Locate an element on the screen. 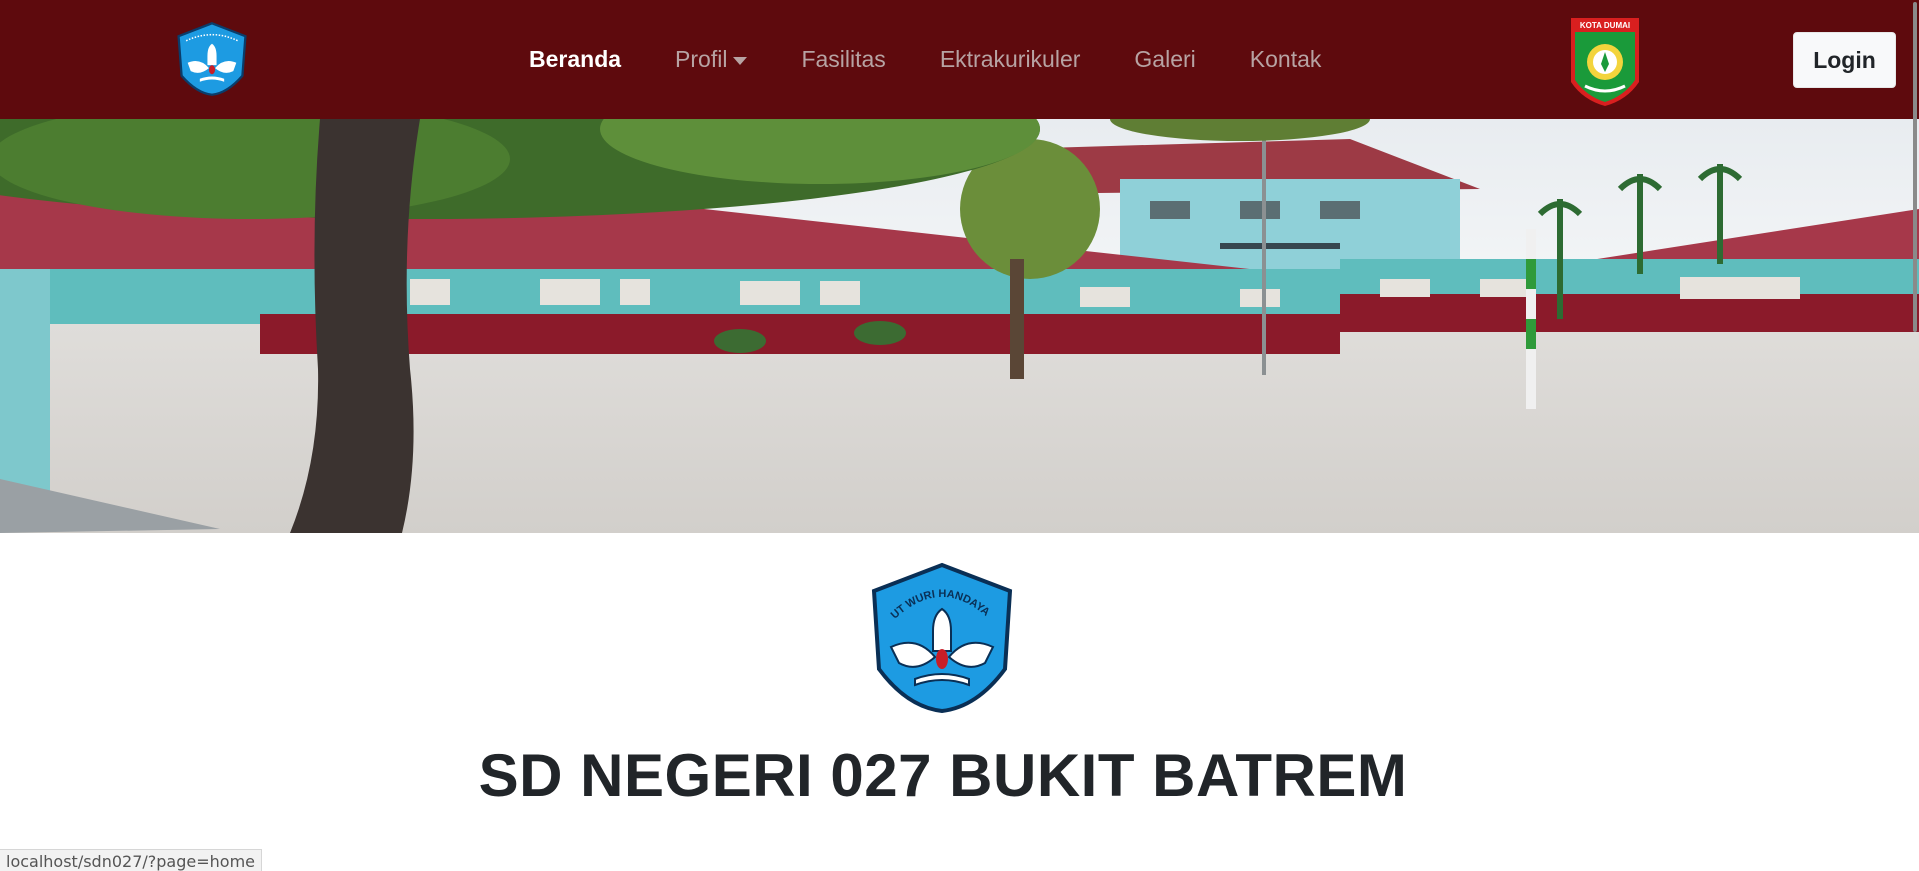  kota-dumai-label: KOTA DUMAI is located at coordinates (1605, 25).